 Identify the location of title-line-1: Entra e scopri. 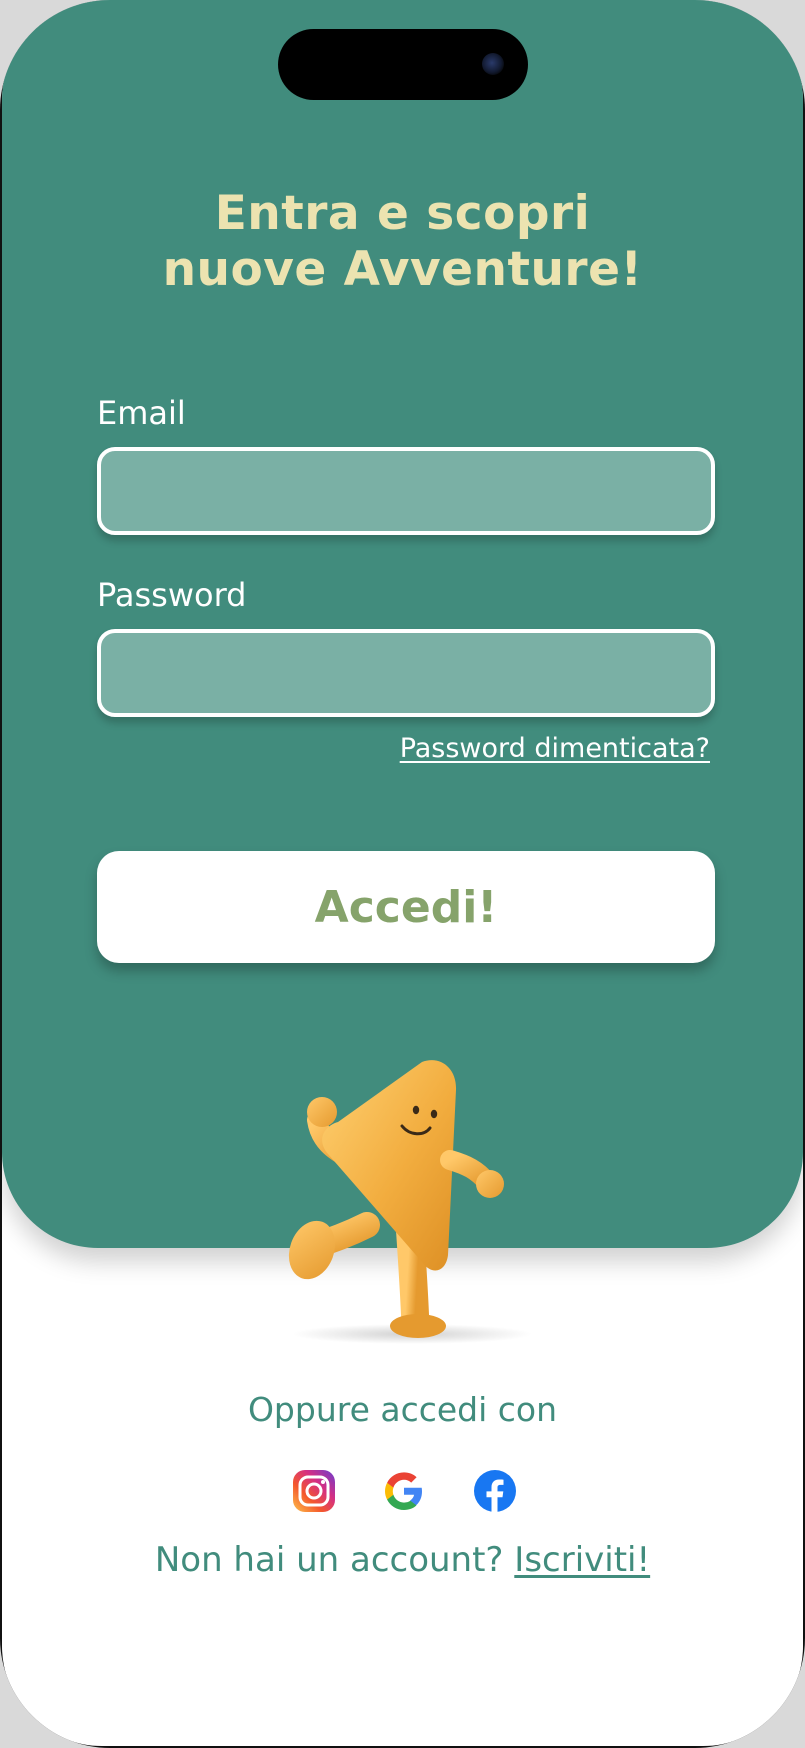
(402, 213).